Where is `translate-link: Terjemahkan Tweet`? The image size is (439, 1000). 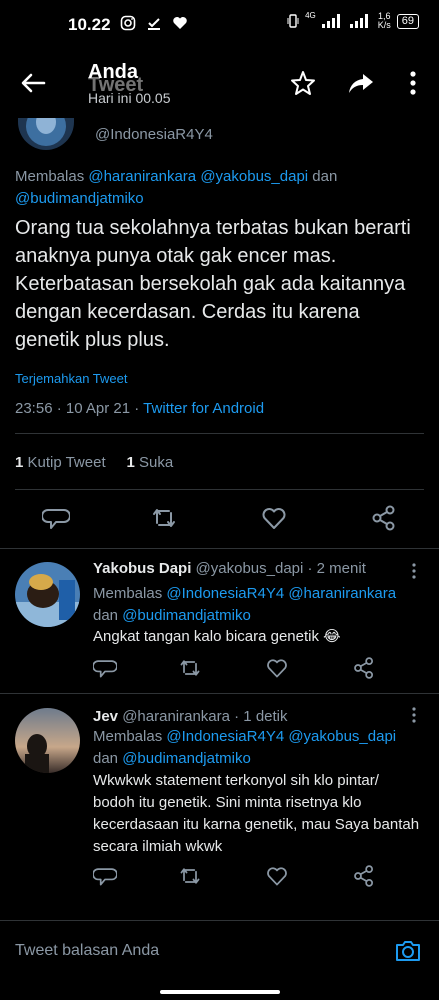
translate-link: Terjemahkan Tweet is located at coordinates (71, 378).